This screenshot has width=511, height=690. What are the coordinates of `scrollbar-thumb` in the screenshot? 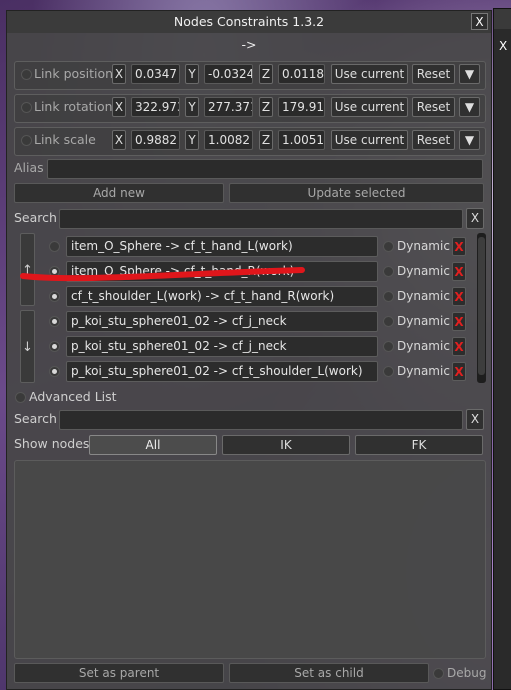 It's located at (481, 306).